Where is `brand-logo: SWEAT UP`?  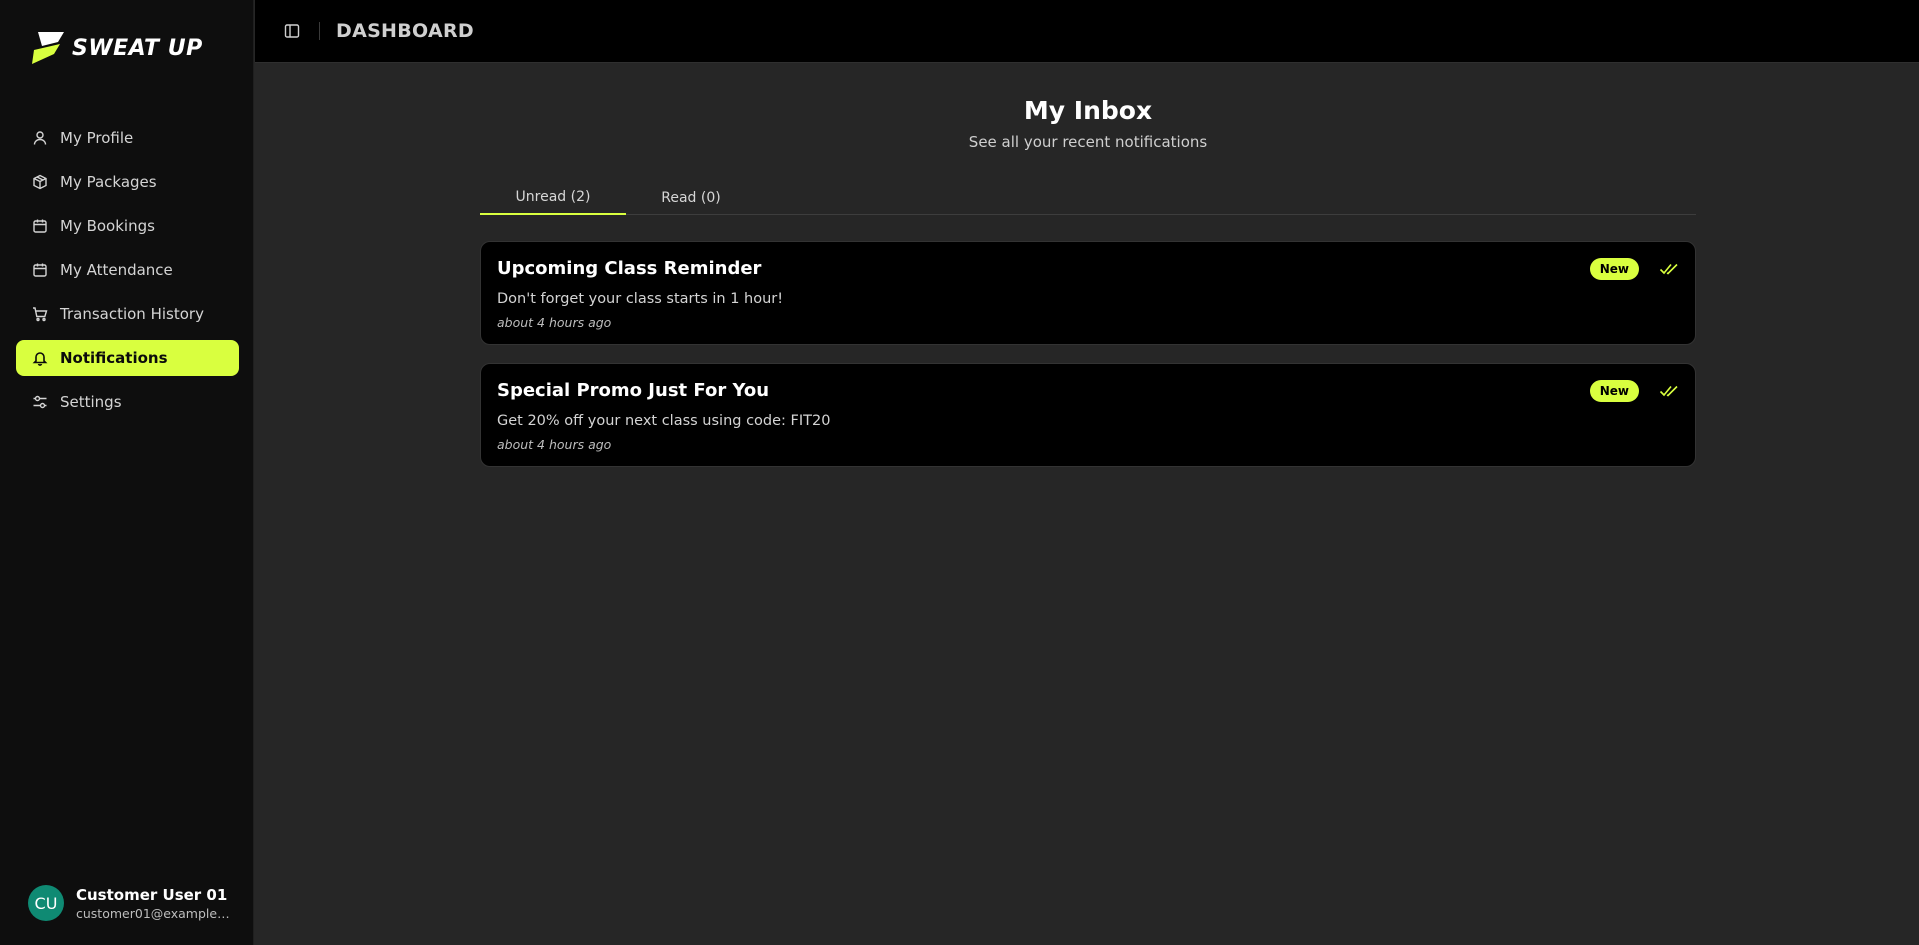 brand-logo: SWEAT UP is located at coordinates (117, 48).